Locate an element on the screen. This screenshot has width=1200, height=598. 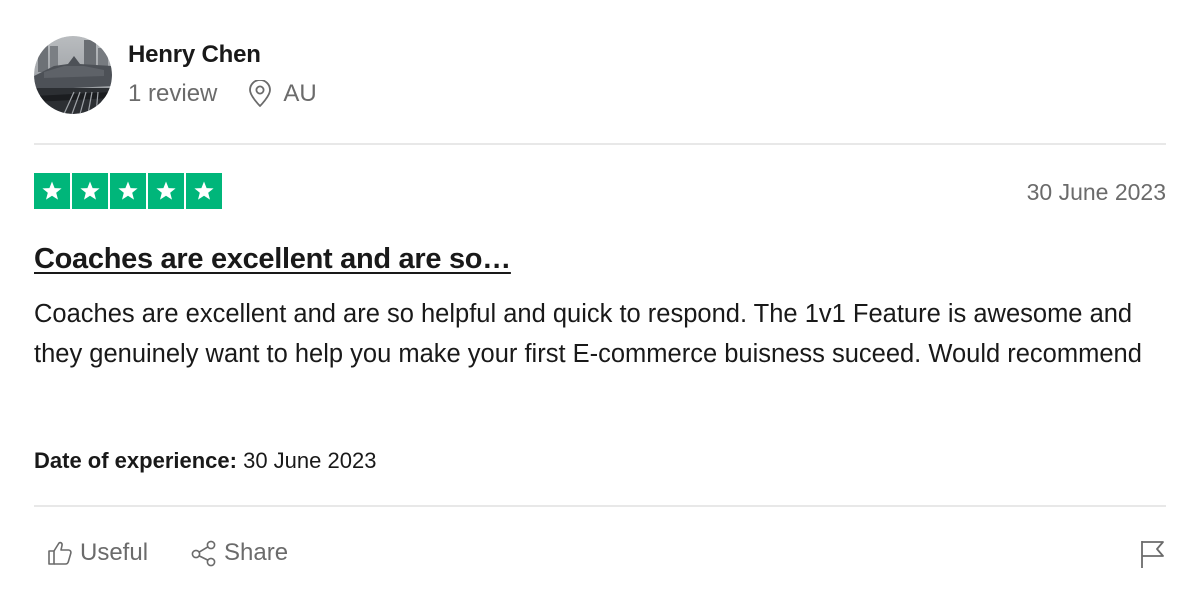
star-rating is located at coordinates (128, 191).